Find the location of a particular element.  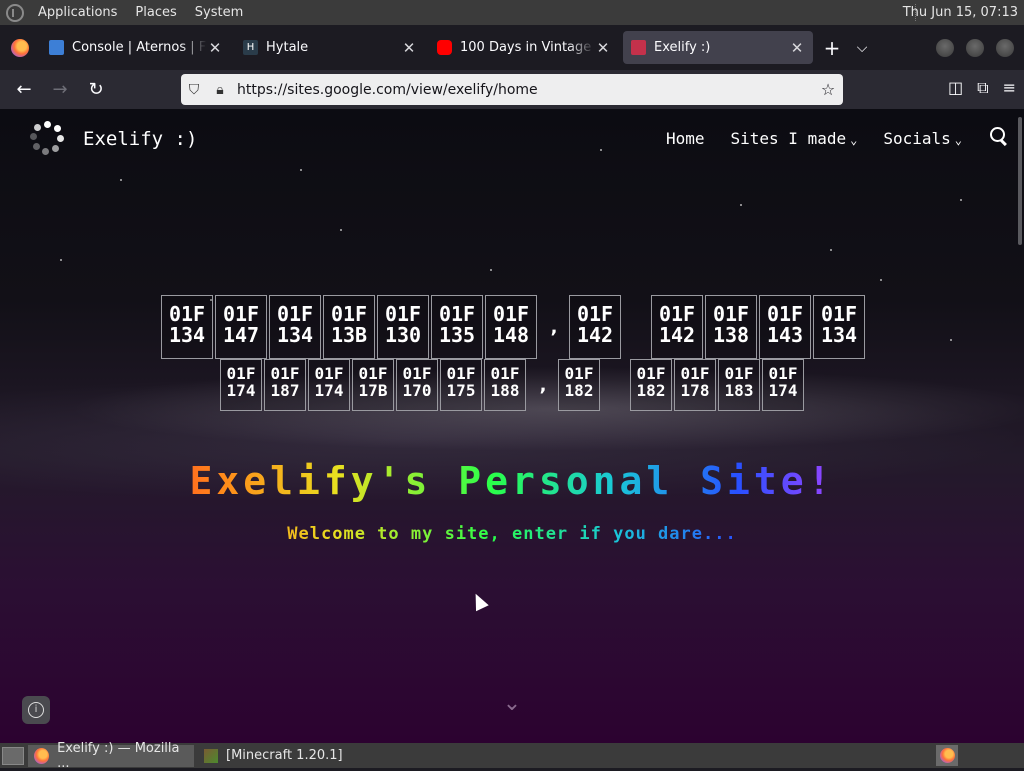

nav-sites-i-made: Sites I made ⌄ is located at coordinates (794, 138).